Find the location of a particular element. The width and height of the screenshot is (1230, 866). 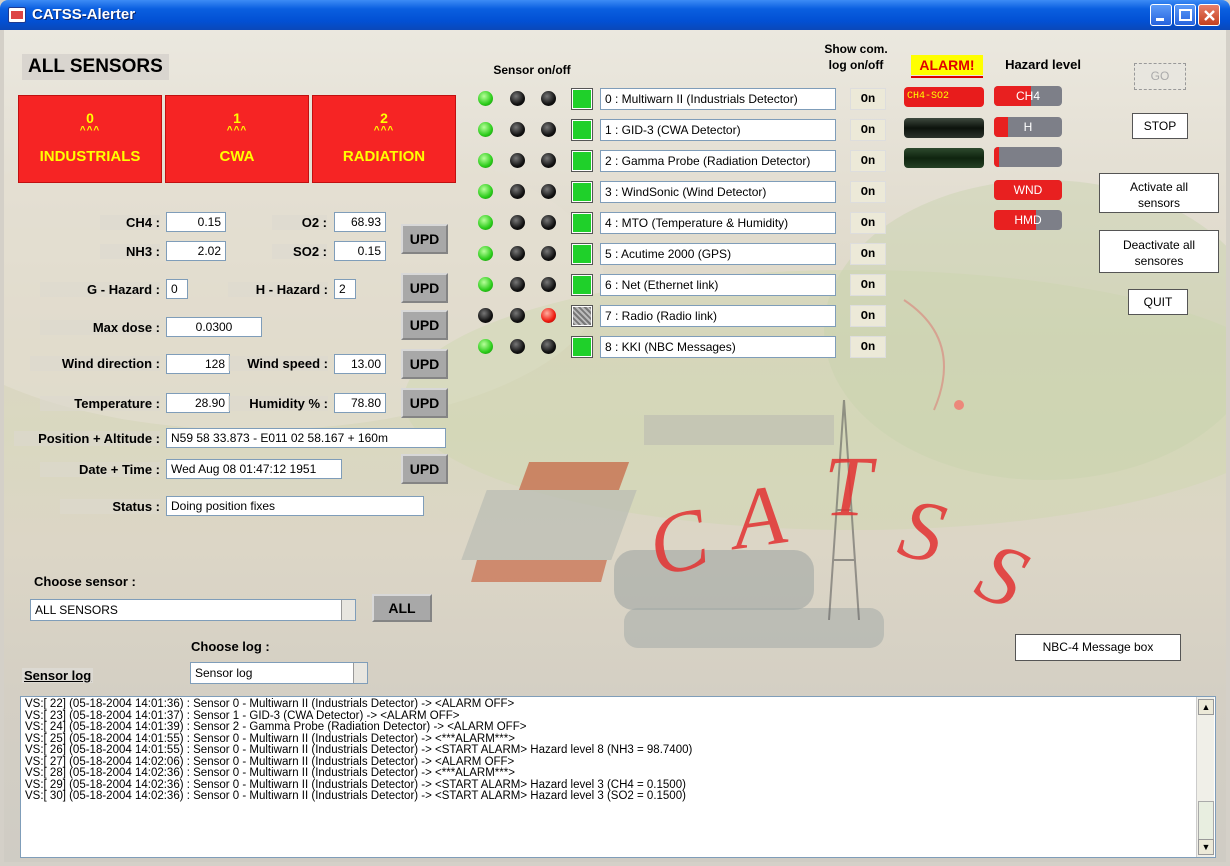

upd-climate-button: UPD is located at coordinates (424, 403).